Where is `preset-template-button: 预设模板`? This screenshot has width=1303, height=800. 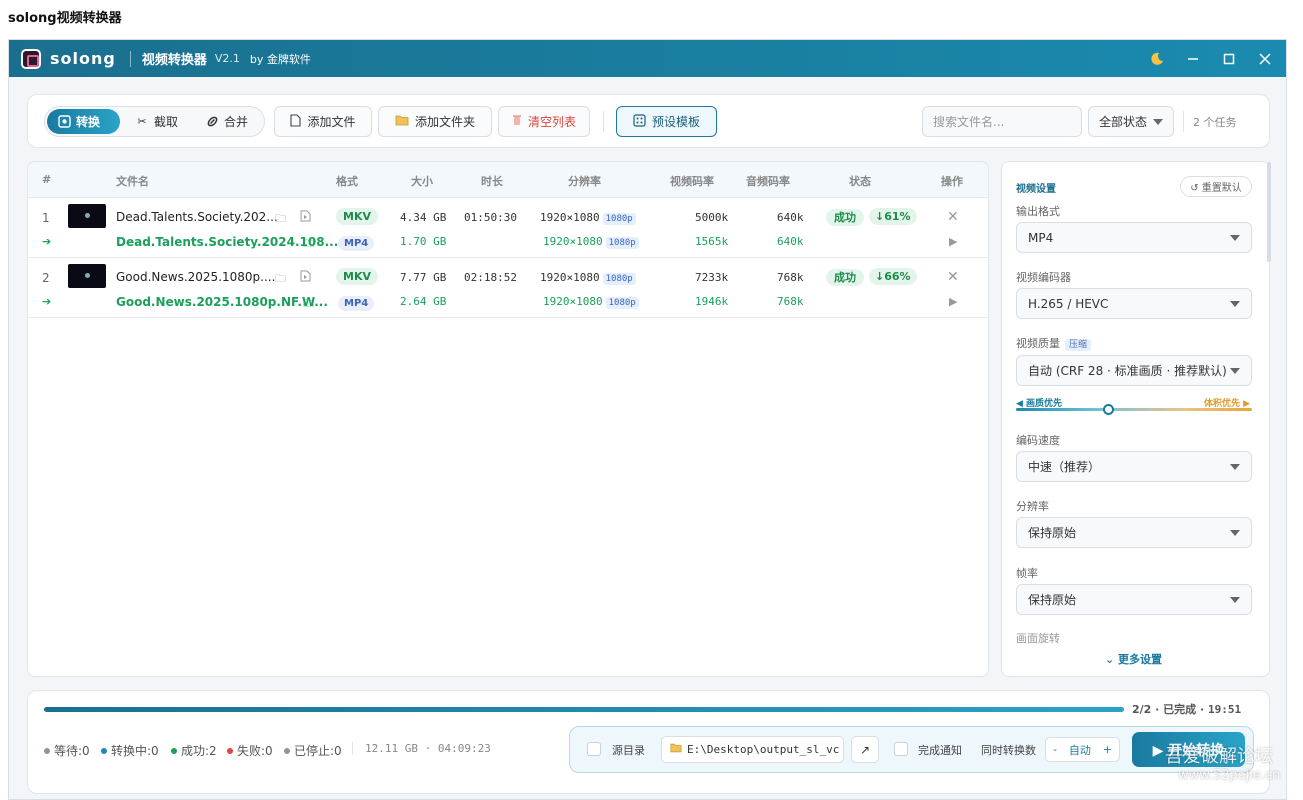
preset-template-button: 预设模板 is located at coordinates (666, 121).